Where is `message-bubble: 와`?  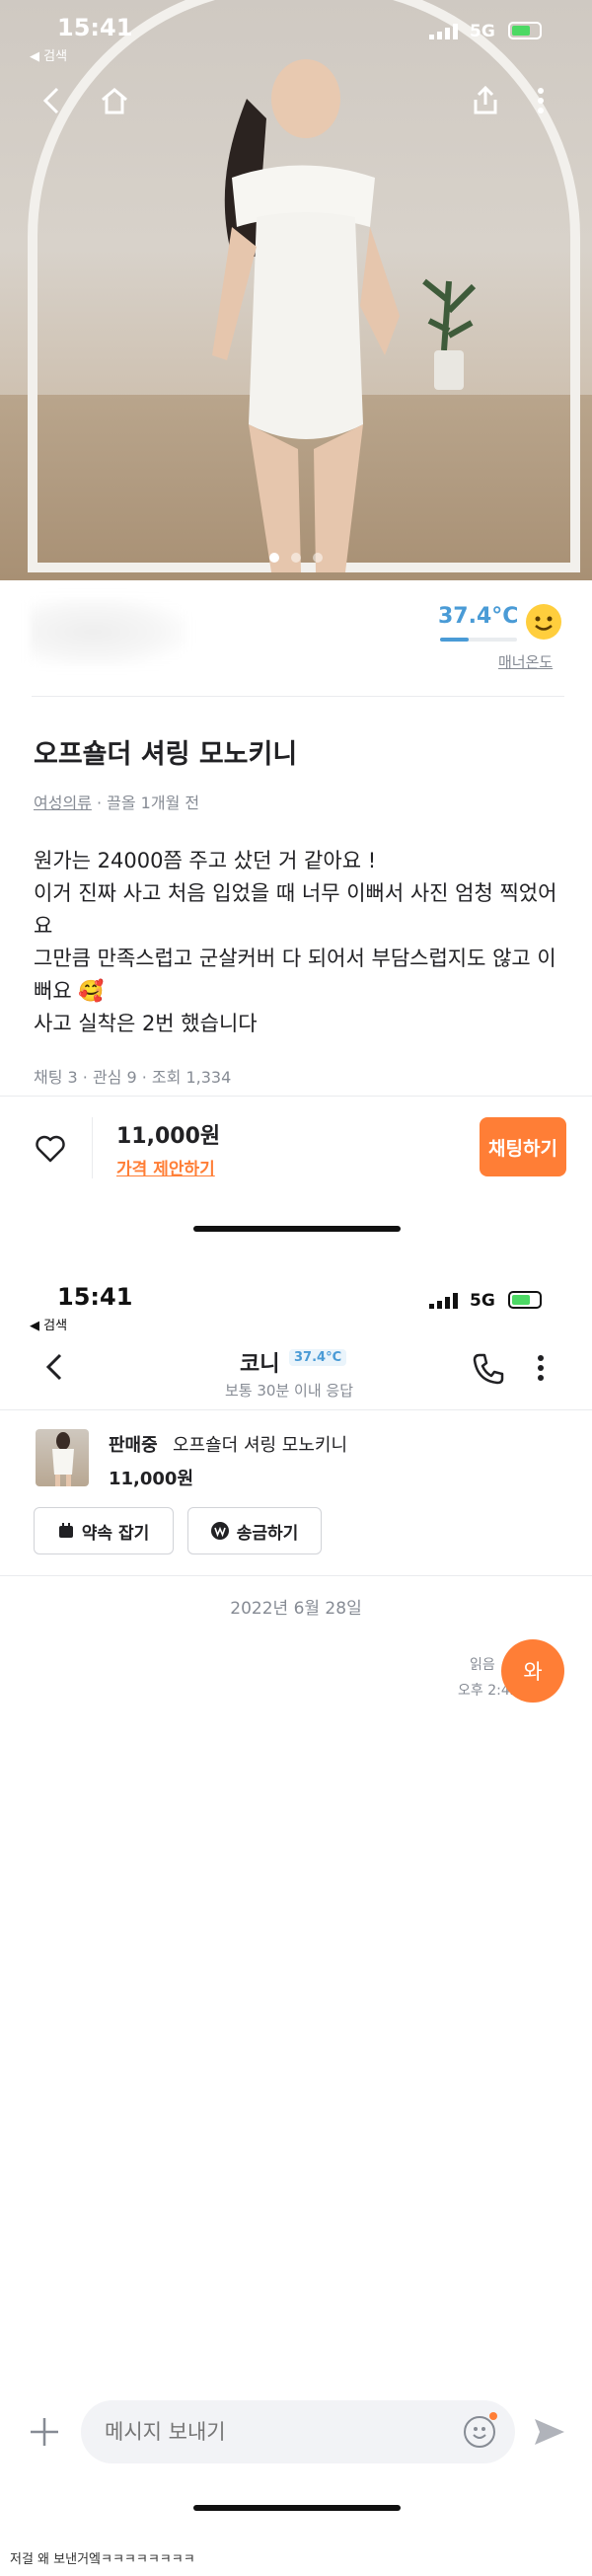
message-bubble: 와 is located at coordinates (532, 1671).